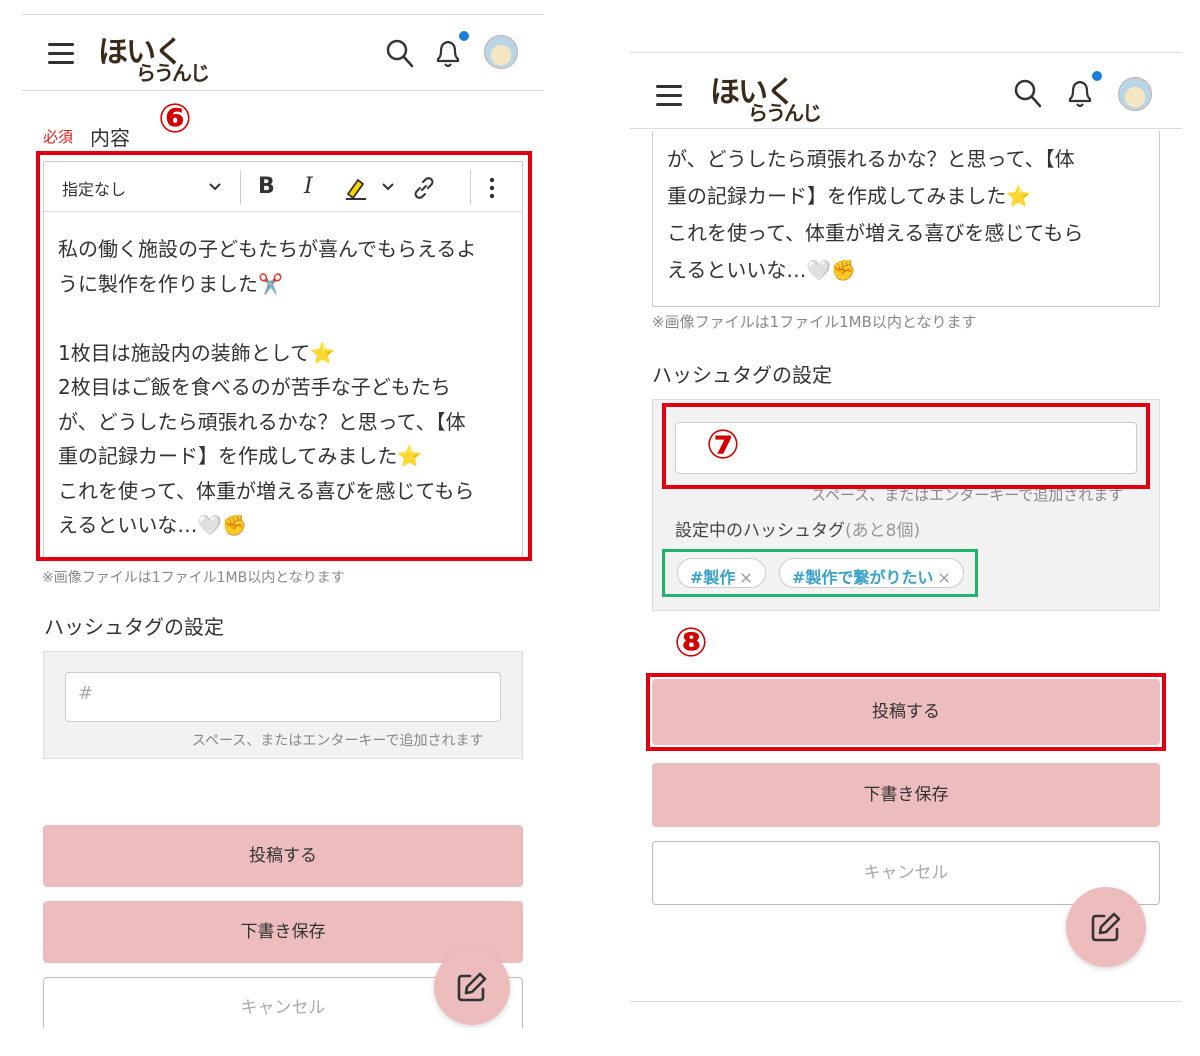 This screenshot has height=1056, width=1200. I want to click on required-badge: 必須, so click(58, 137).